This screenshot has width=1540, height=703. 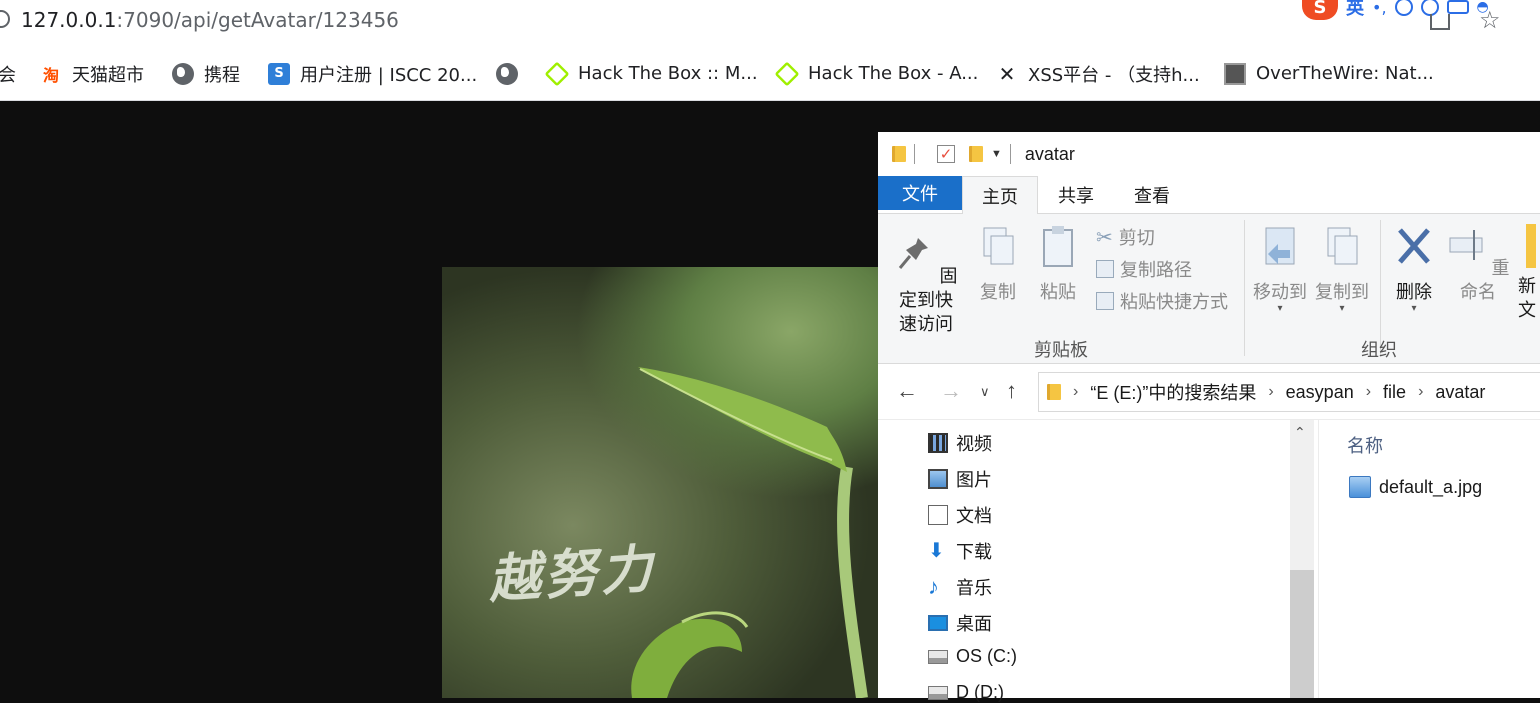 What do you see at coordinates (974, 480) in the screenshot?
I see `nav-item-label: 图片` at bounding box center [974, 480].